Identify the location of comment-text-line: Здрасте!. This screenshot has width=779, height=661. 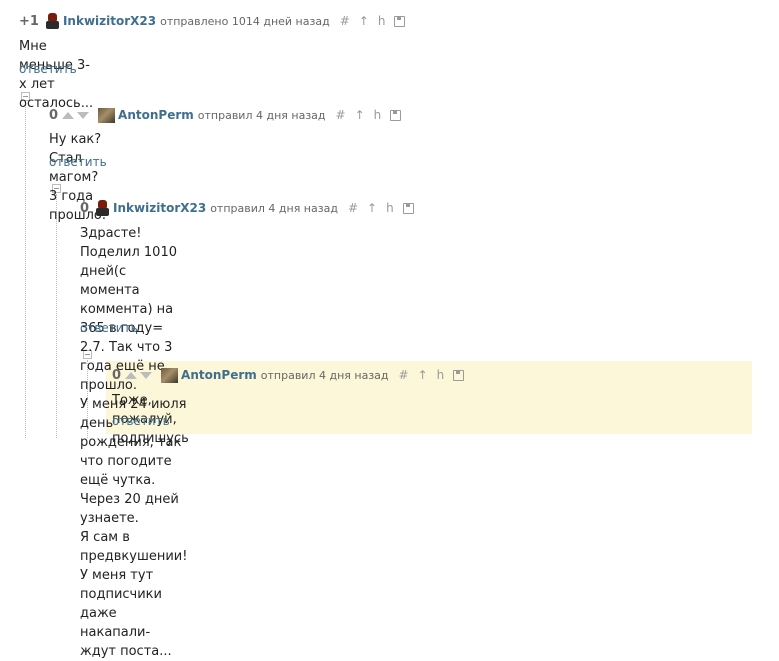
(111, 233).